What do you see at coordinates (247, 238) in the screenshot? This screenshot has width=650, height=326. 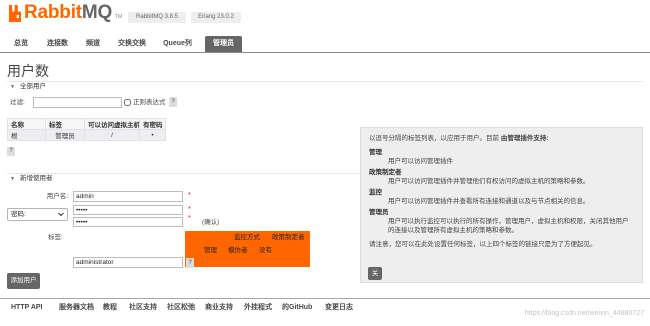 I see `tag-option-monitoring: 监控方式` at bounding box center [247, 238].